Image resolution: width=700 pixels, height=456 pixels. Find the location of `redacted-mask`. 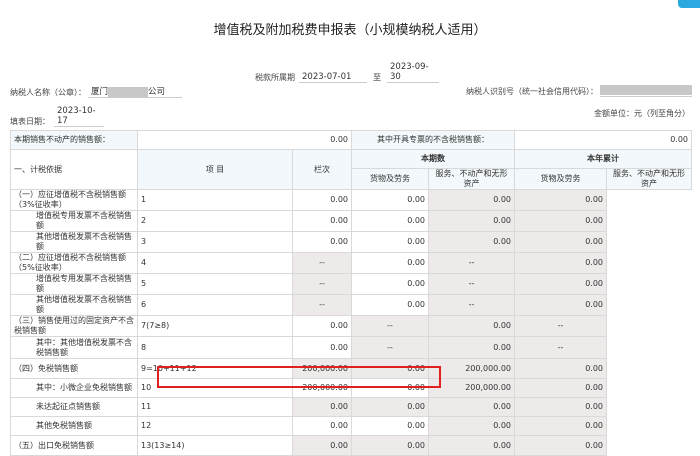

redacted-mask is located at coordinates (646, 90).